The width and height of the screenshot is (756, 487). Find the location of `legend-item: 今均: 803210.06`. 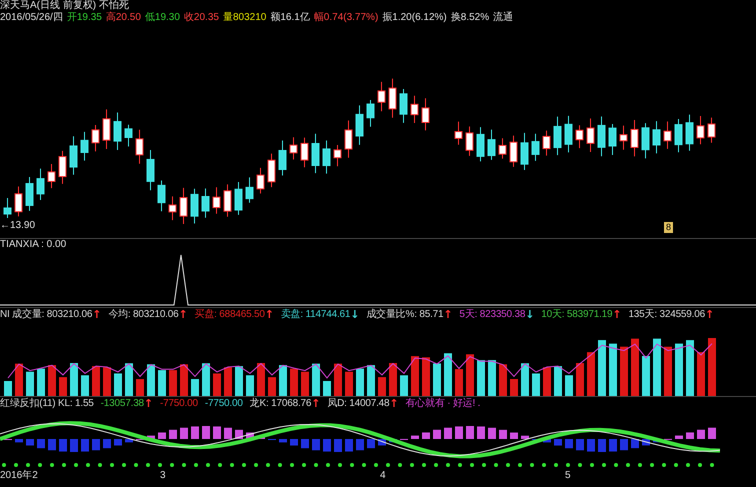

legend-item: 今均: 803210.06 is located at coordinates (143, 315).